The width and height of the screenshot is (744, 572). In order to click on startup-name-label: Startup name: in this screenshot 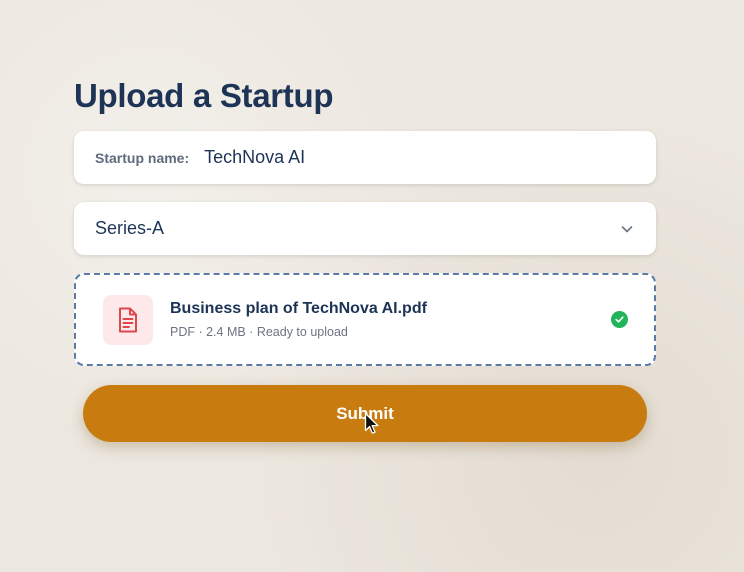, I will do `click(142, 157)`.